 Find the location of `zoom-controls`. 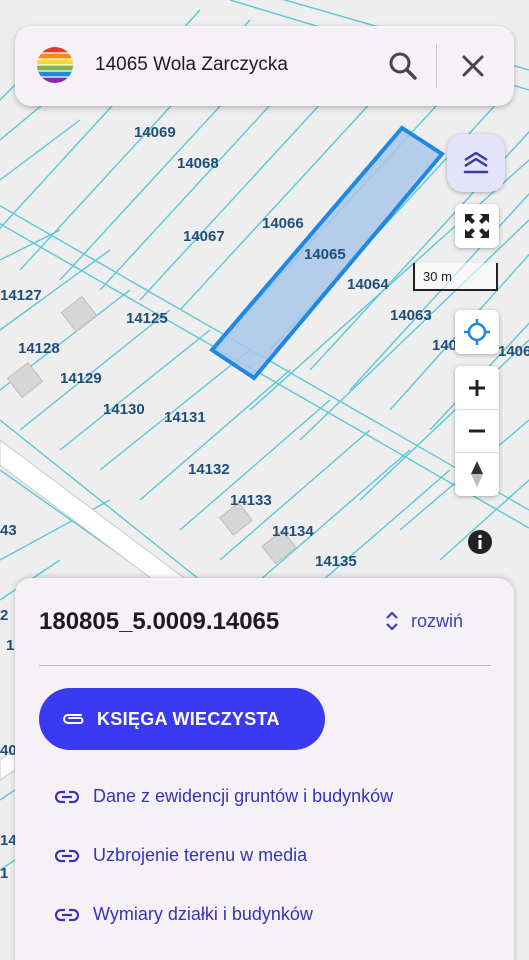

zoom-controls is located at coordinates (477, 431).